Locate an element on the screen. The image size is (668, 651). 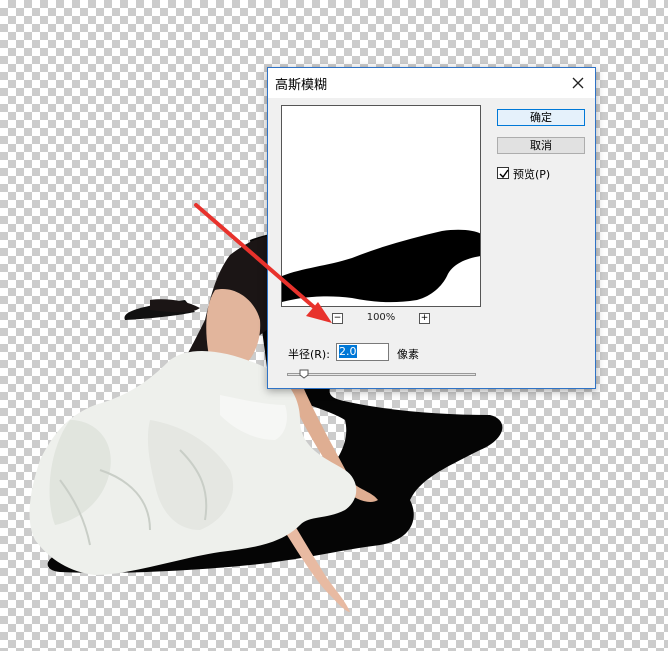
dialog-title: 高斯模糊 is located at coordinates (301, 85).